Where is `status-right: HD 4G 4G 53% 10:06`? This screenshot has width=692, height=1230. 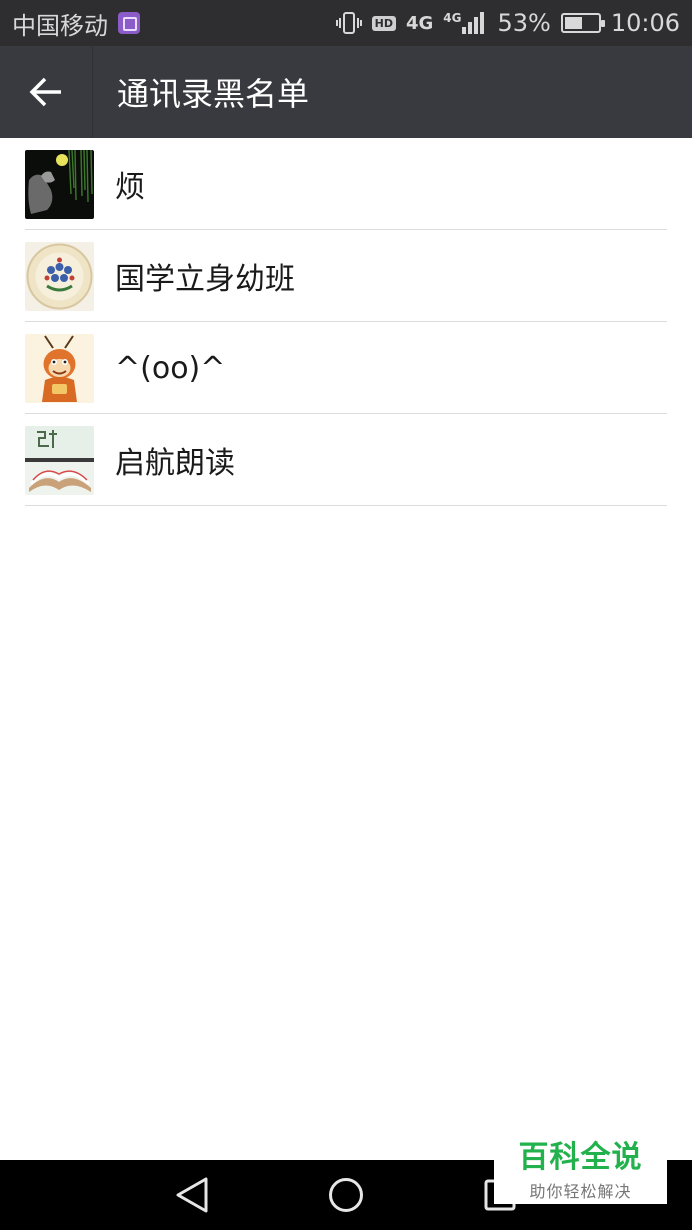 status-right: HD 4G 4G 53% 10:06 is located at coordinates (507, 23).